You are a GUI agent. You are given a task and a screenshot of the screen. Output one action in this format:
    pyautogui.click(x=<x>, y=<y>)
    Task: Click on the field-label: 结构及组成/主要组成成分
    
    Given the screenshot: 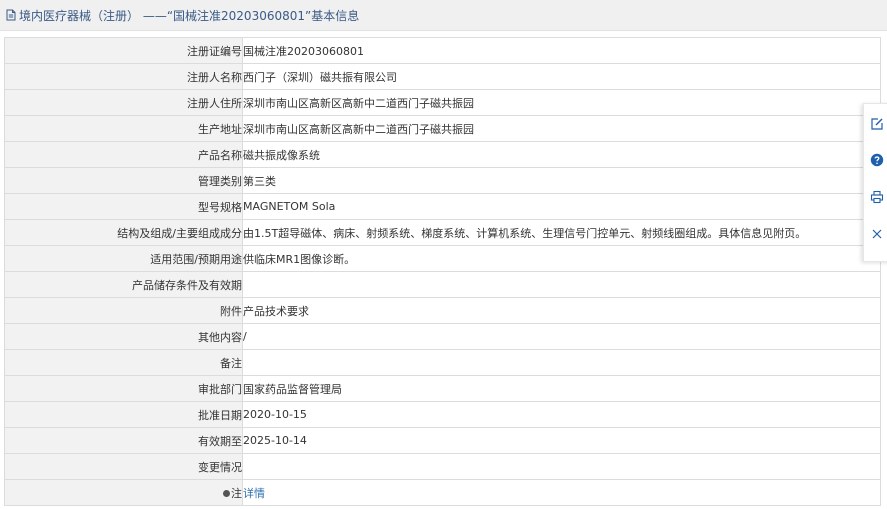 What is the action you would take?
    pyautogui.click(x=123, y=232)
    